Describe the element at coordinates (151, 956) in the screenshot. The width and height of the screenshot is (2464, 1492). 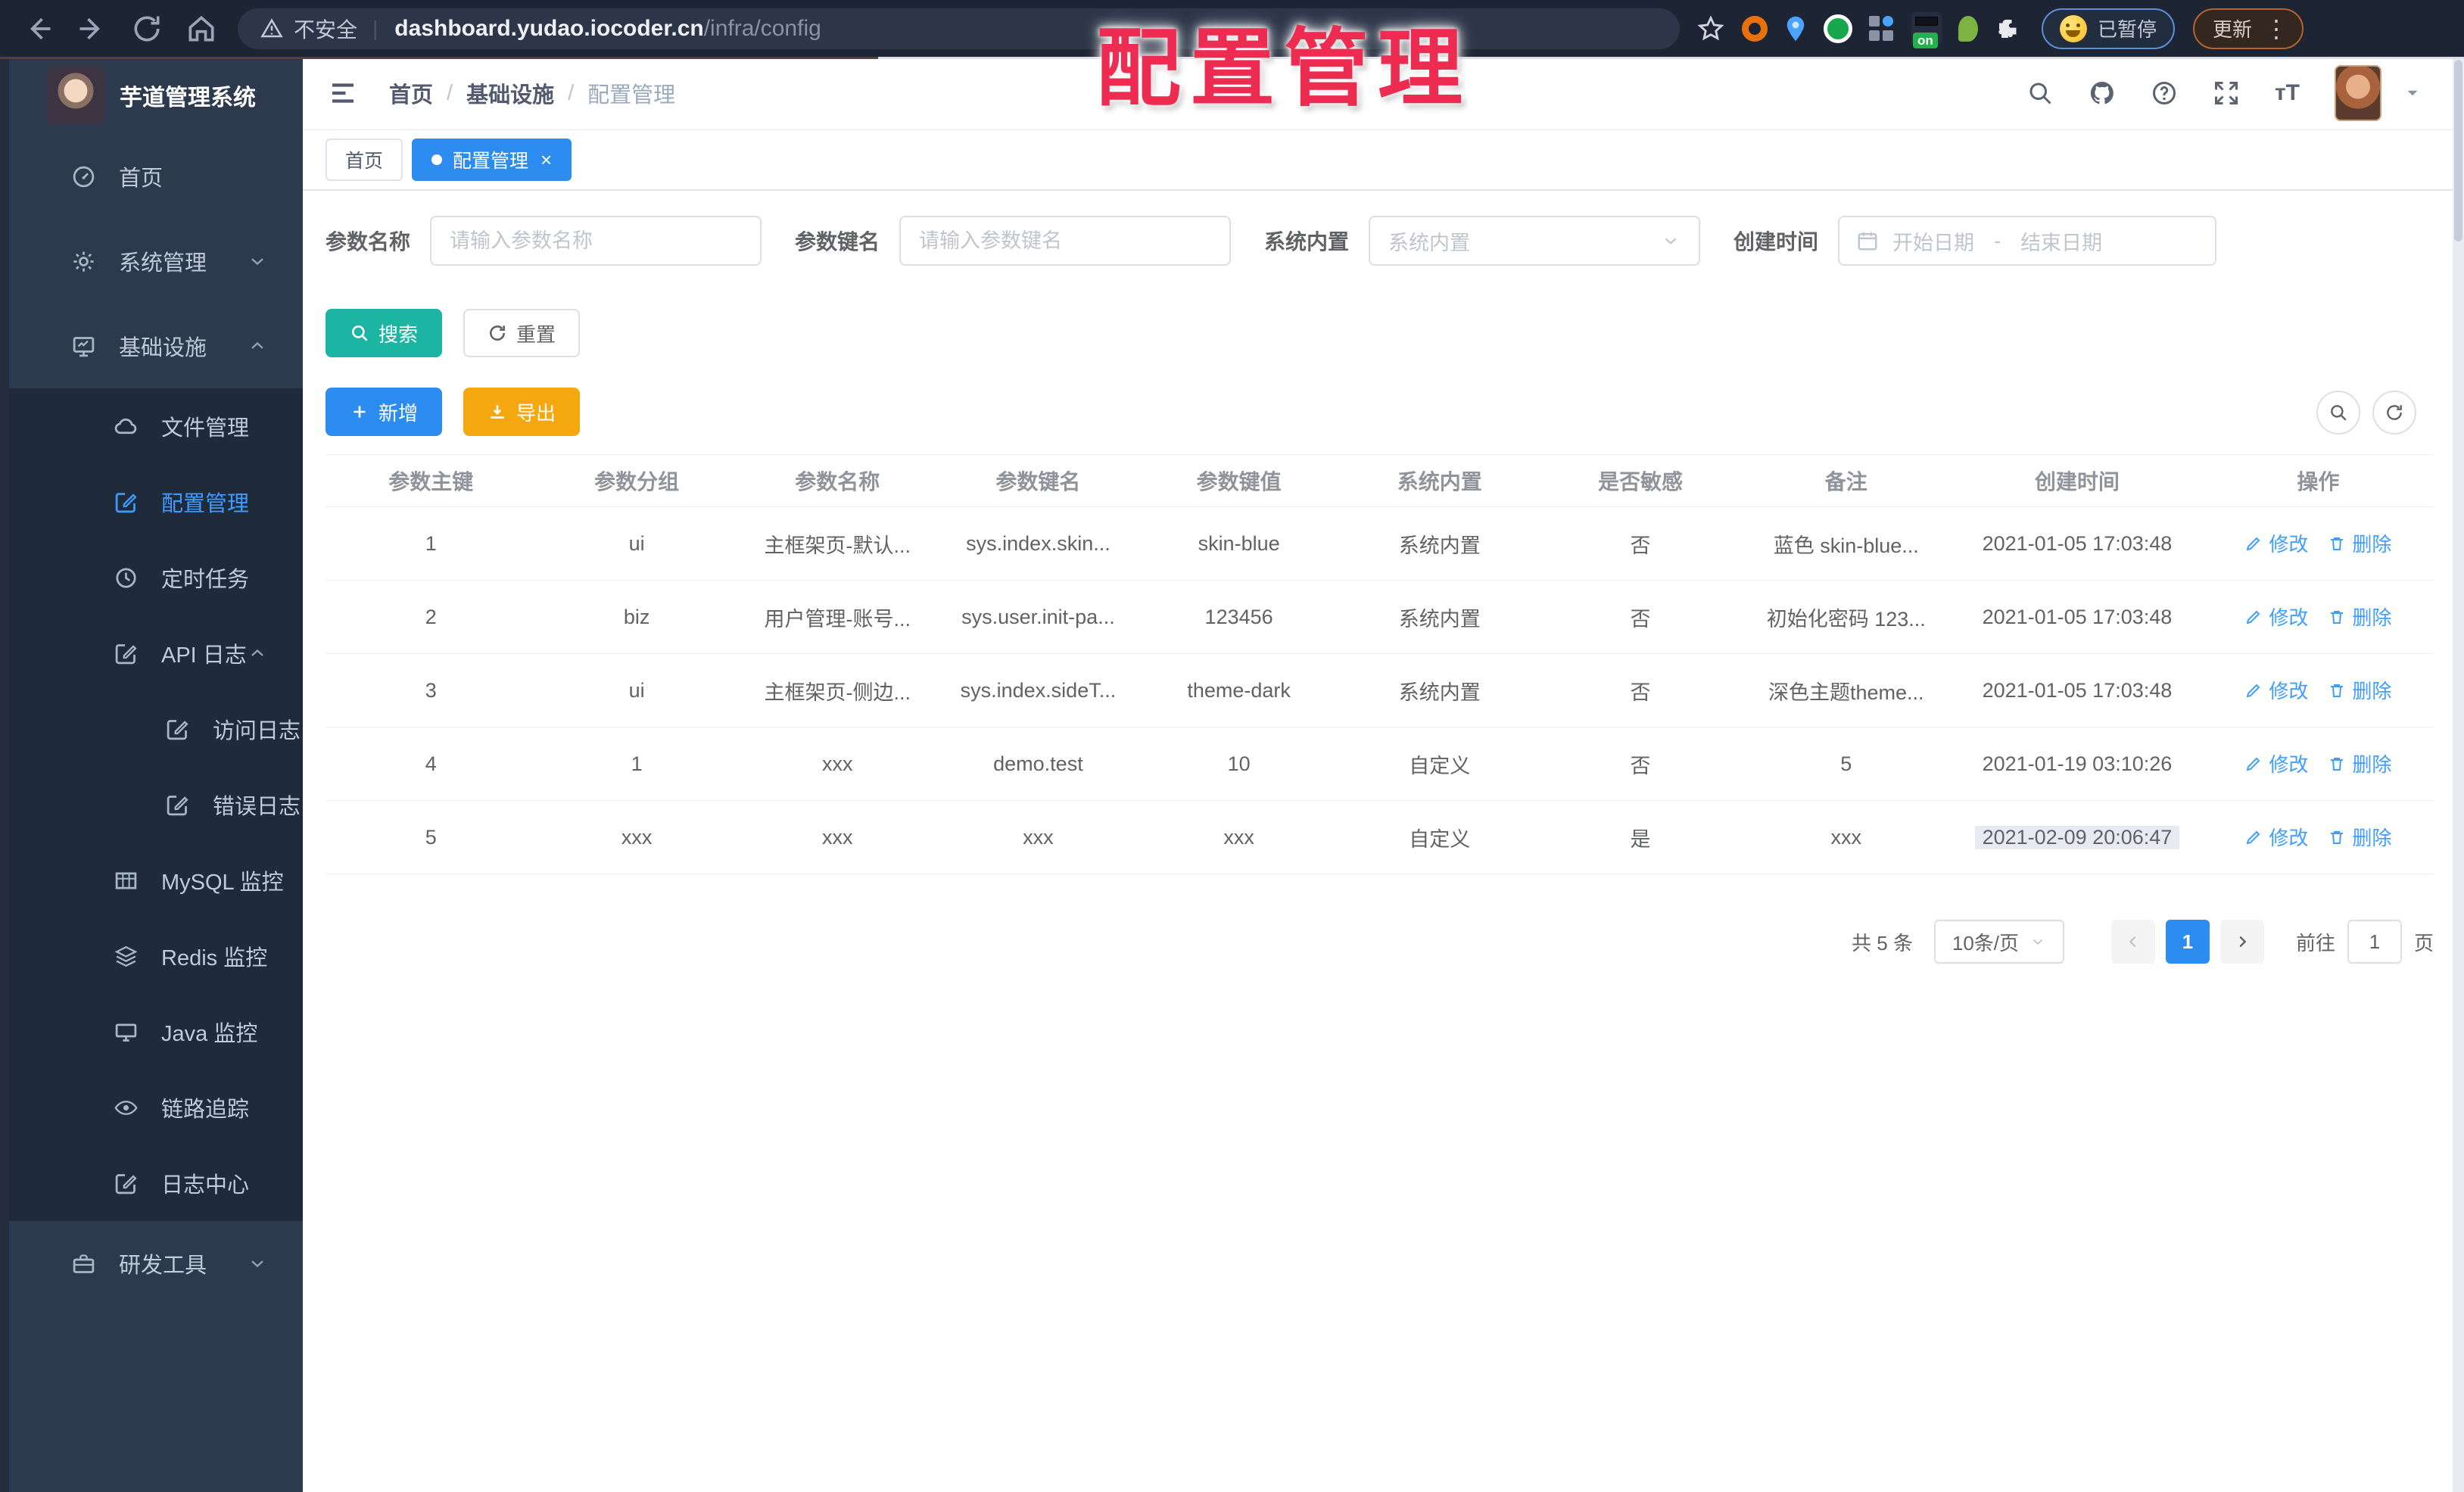
I see `sidebar-item-redis: Redis 监控` at that location.